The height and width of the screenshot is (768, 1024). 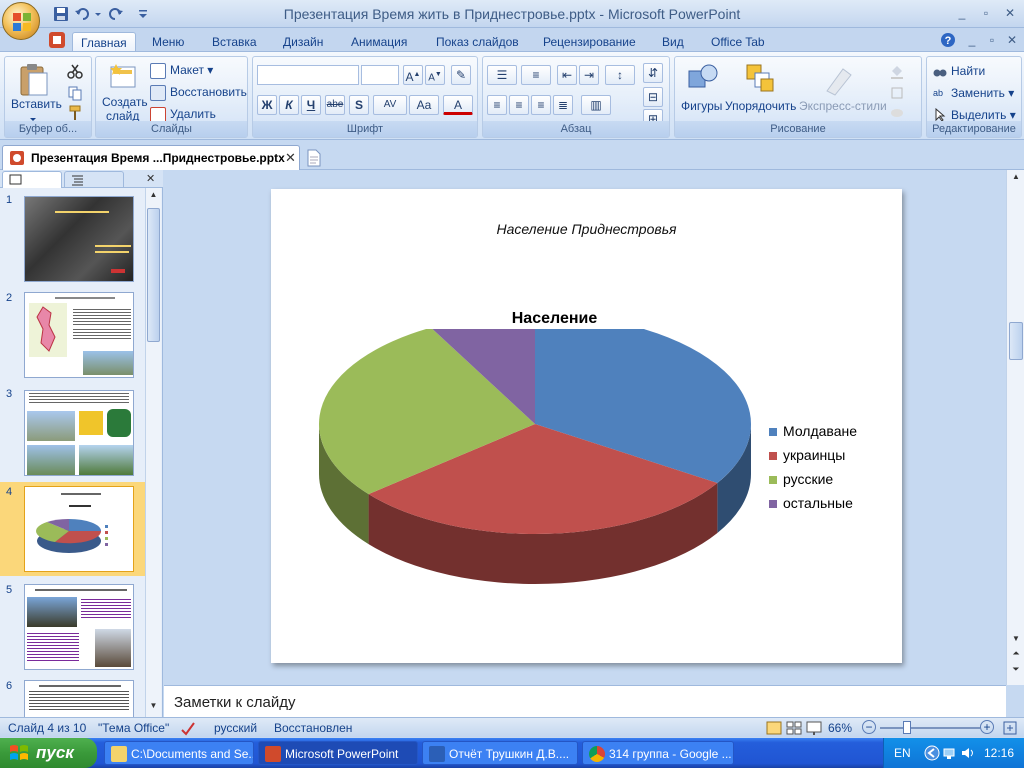 What do you see at coordinates (153, 196) in the screenshot?
I see `scroll-up-icon: ▲` at bounding box center [153, 196].